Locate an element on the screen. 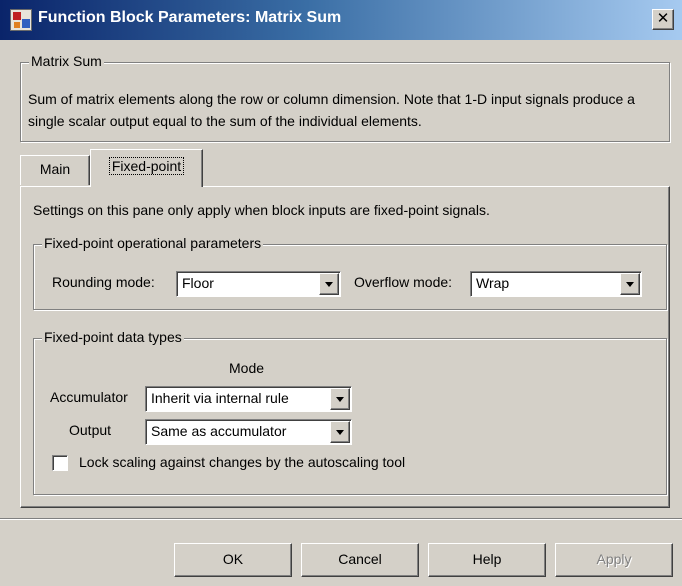 The width and height of the screenshot is (682, 586). mode-column-header: Mode is located at coordinates (247, 368).